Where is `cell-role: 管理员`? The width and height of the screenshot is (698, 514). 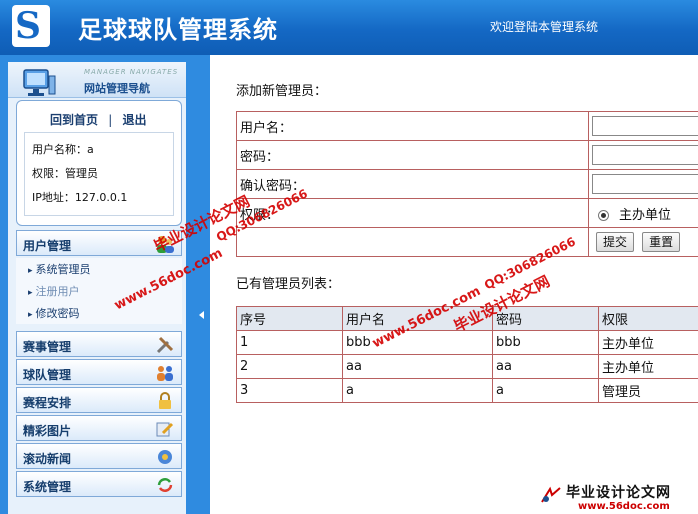
cell-role: 管理员 is located at coordinates (648, 390).